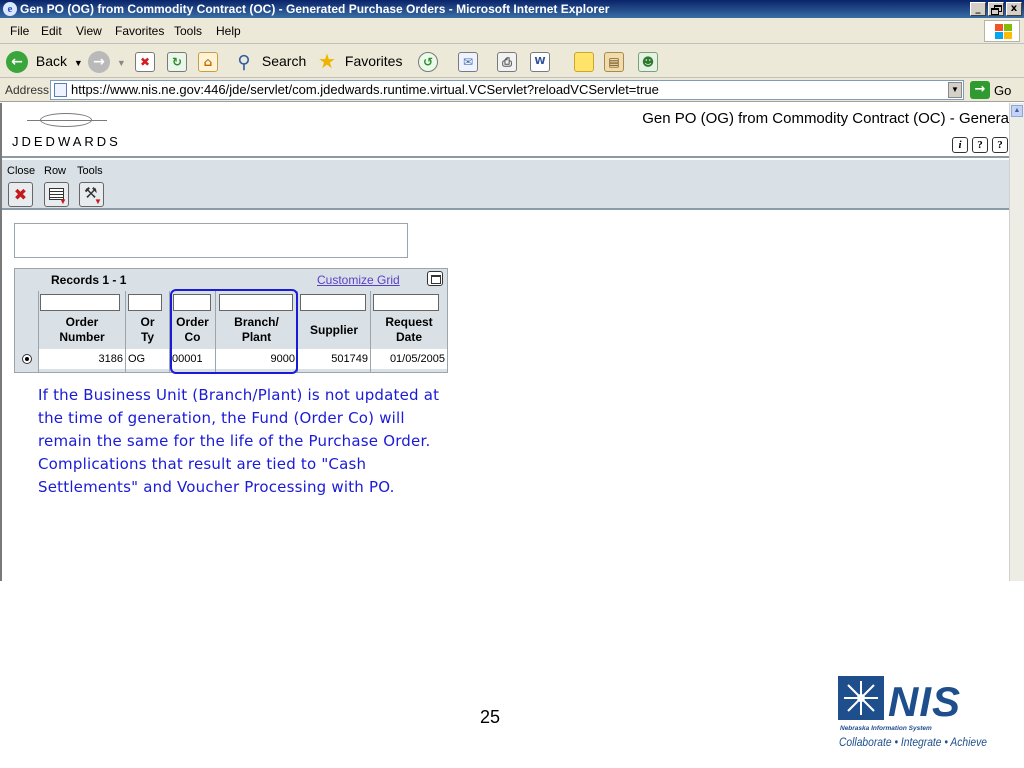 The image size is (1024, 768). Describe the element at coordinates (505, 185) in the screenshot. I see `form-exit-bar: Close Row Tools ✖ ▼ ⚒ ▼` at that location.